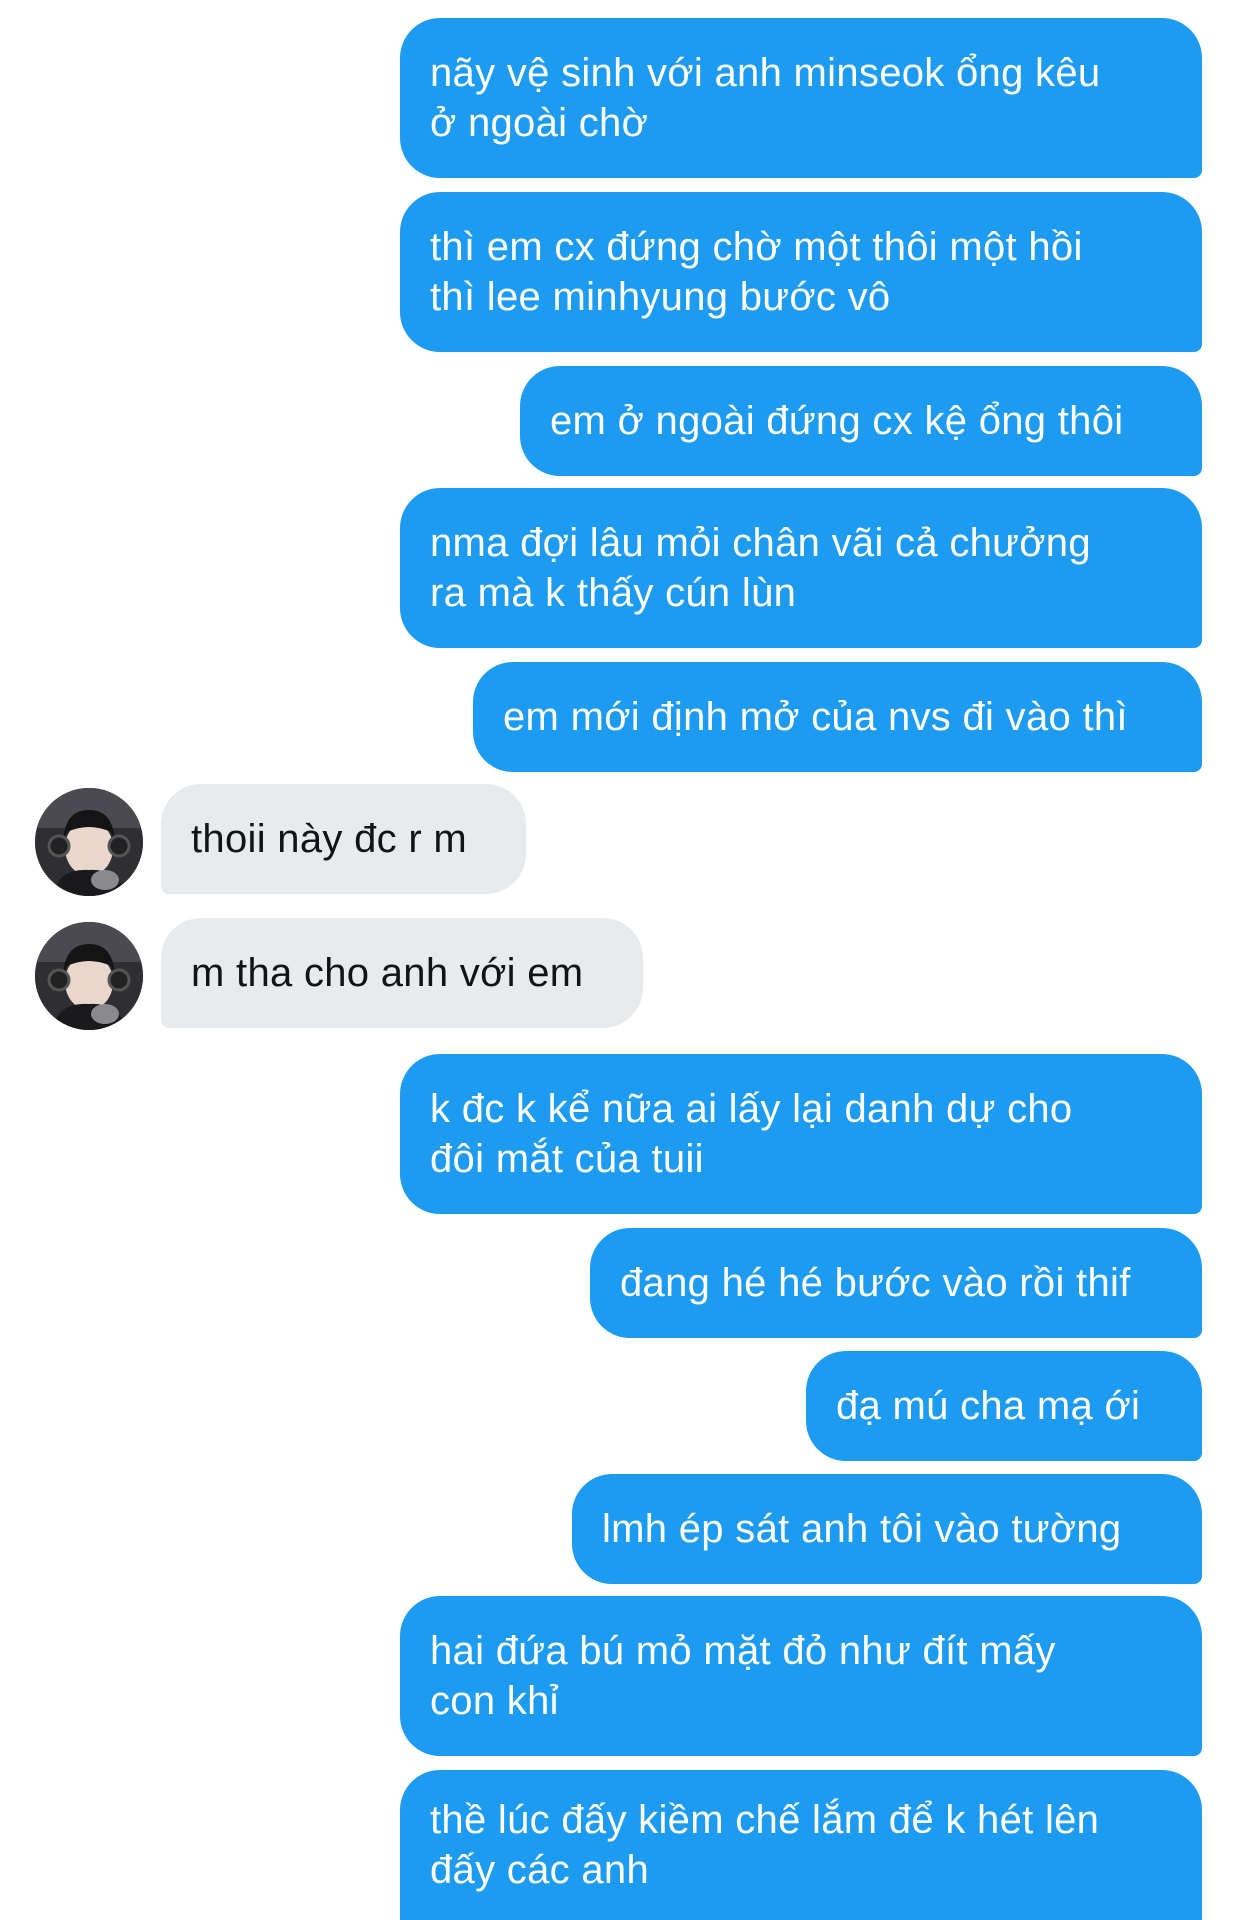  I want to click on message-bubble: em ở ngoài đứng cx kệ ổng thôi, so click(861, 421).